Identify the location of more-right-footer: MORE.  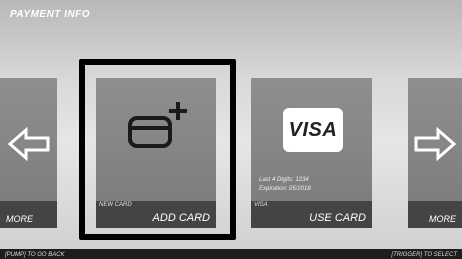
(435, 214).